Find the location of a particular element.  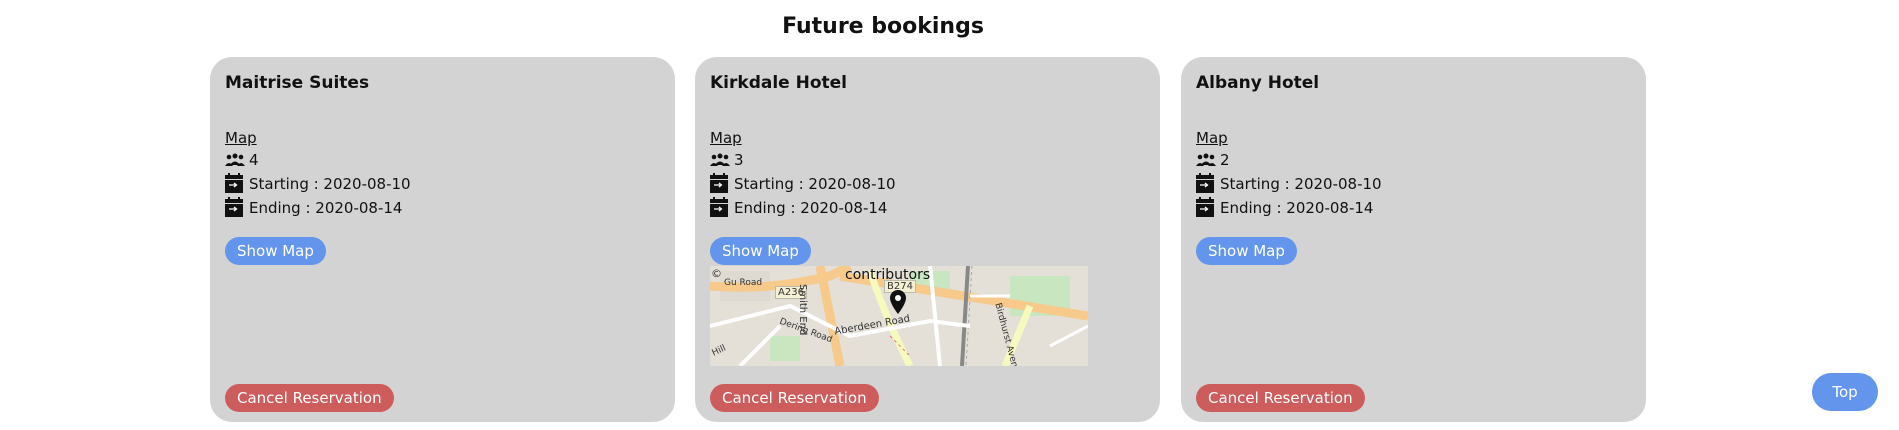

hotel-name: Albany Hotel is located at coordinates (1258, 83).